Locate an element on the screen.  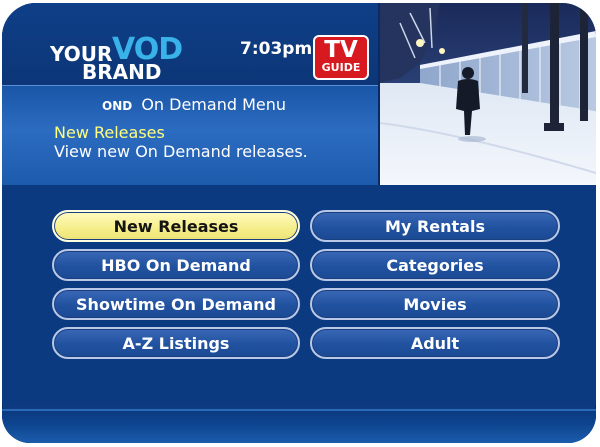
selected-item-description: View new On Demand releases. is located at coordinates (181, 151).